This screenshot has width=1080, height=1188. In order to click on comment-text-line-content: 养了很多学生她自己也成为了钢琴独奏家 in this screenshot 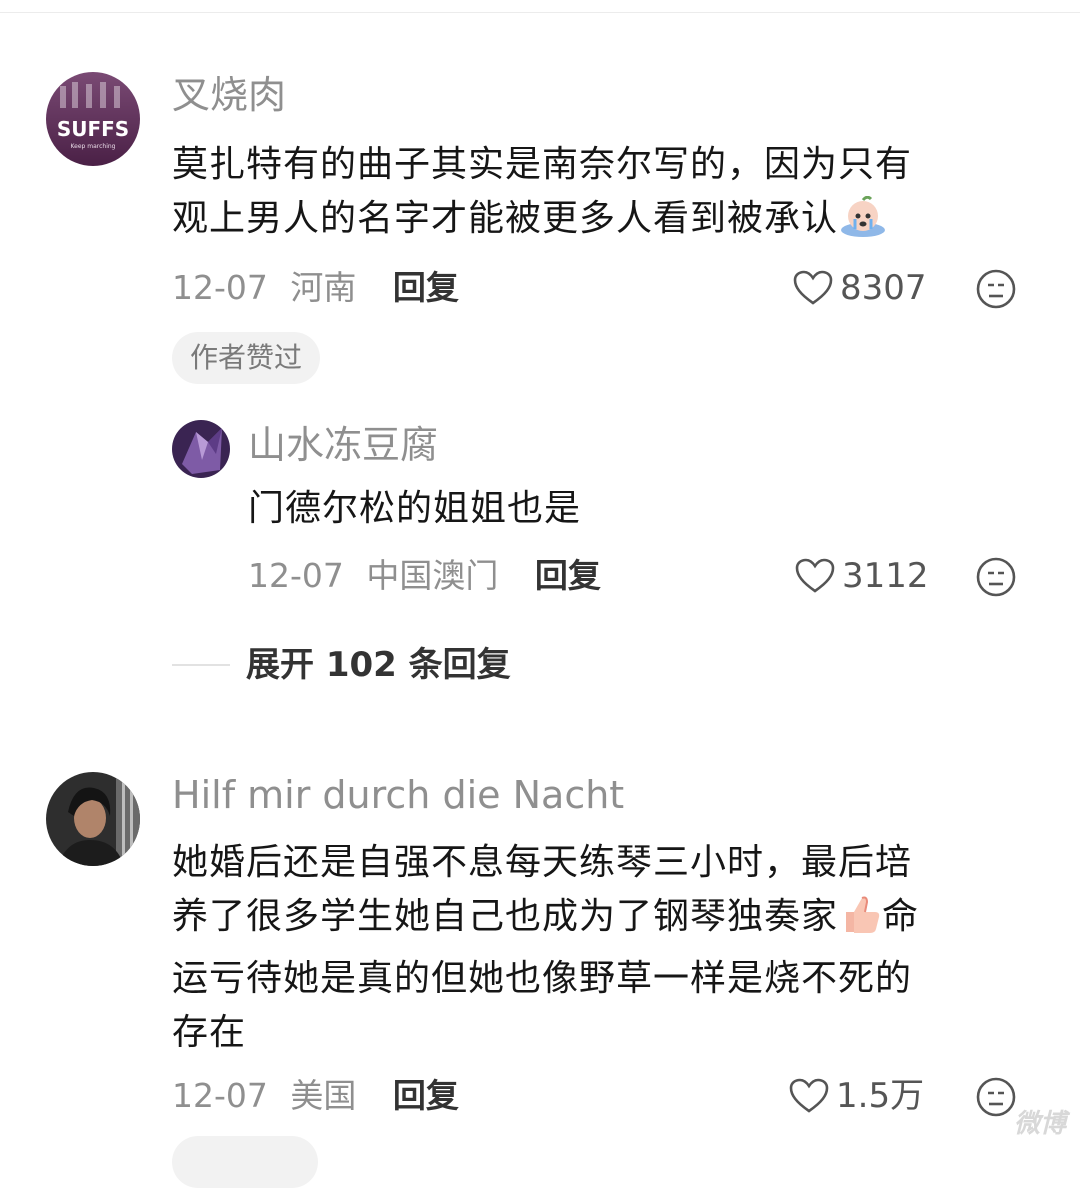, I will do `click(505, 916)`.